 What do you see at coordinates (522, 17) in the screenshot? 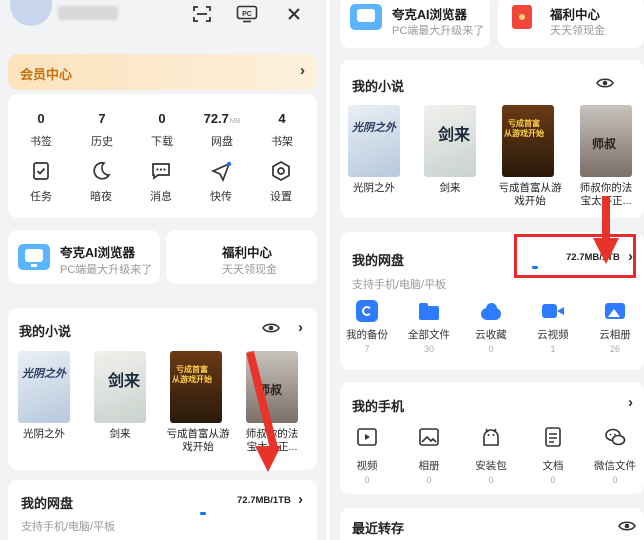
I see `red-envelope-icon` at bounding box center [522, 17].